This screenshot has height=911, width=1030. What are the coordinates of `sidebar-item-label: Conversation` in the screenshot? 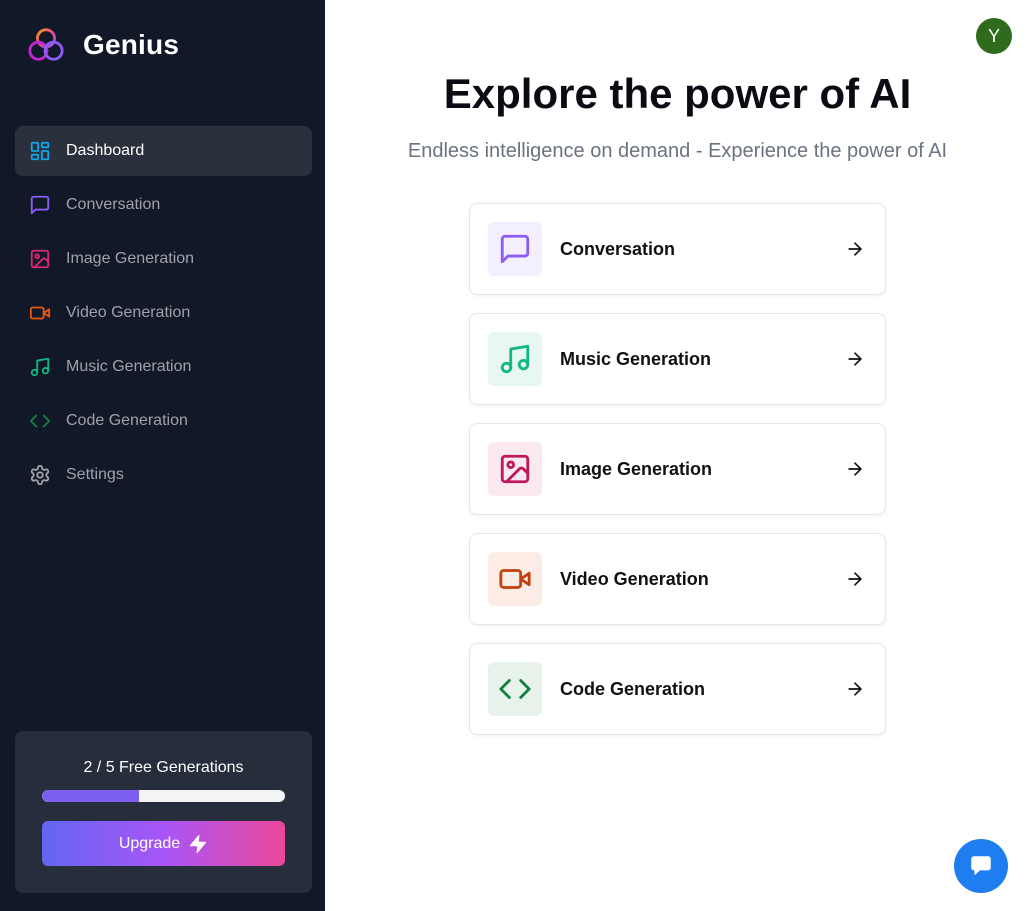 It's located at (113, 204).